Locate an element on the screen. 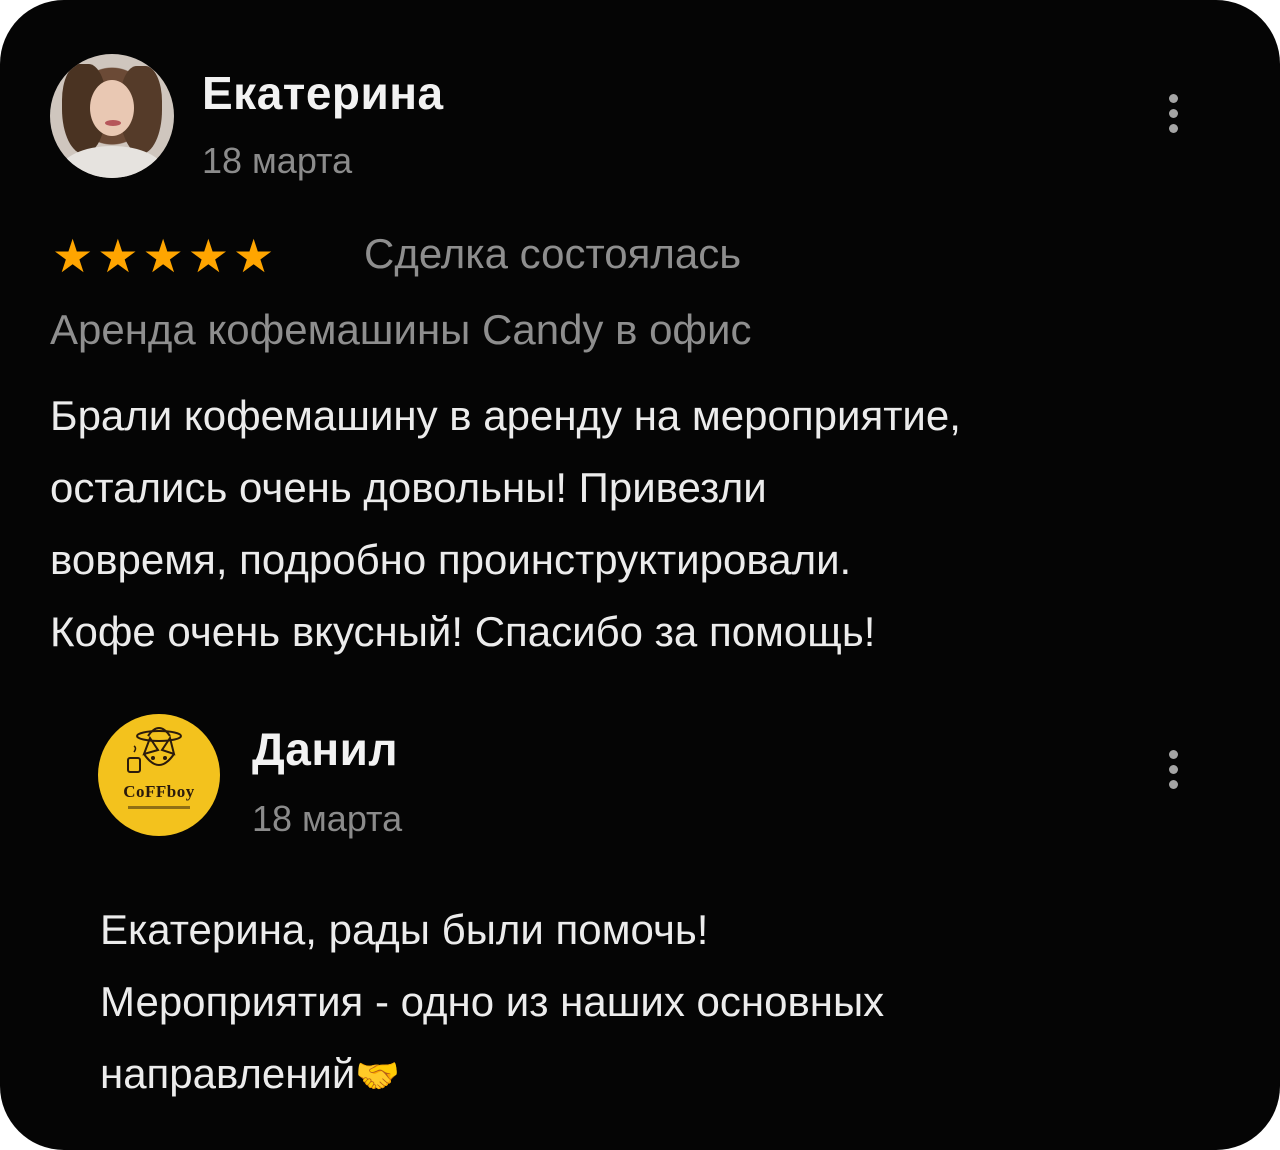 The image size is (1280, 1150). reply-text-line-last: направлений is located at coordinates (228, 1073).